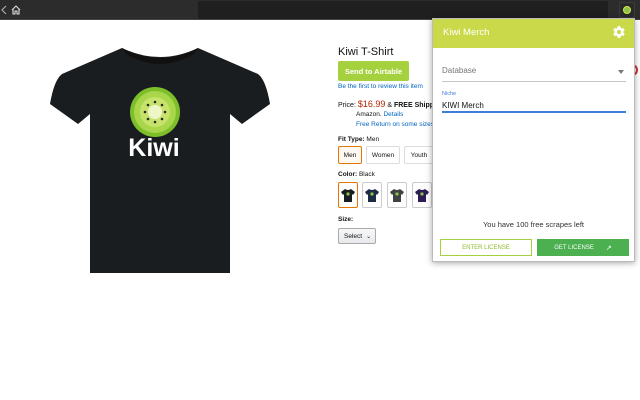 This screenshot has width=640, height=400. I want to click on dropdown-arrow-icon, so click(621, 72).